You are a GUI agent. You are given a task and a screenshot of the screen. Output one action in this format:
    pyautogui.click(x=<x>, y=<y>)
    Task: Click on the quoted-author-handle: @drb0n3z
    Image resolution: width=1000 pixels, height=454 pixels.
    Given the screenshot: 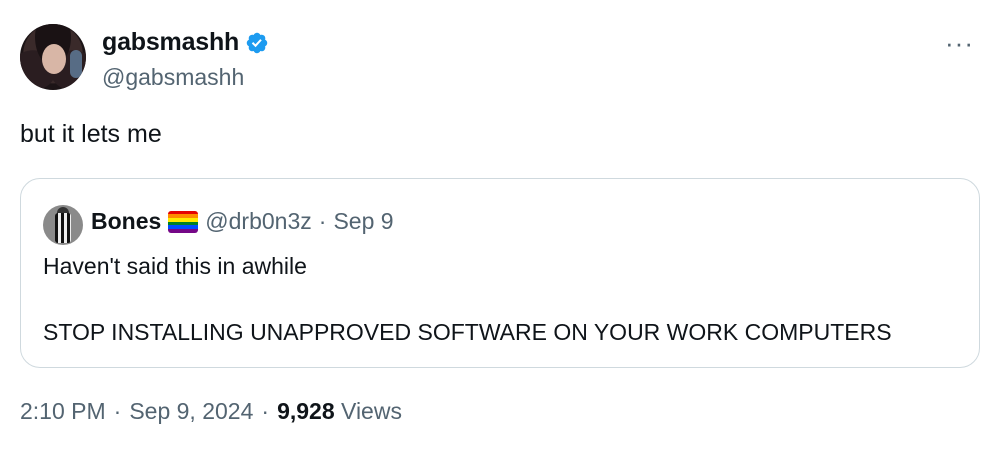 What is the action you would take?
    pyautogui.click(x=258, y=221)
    